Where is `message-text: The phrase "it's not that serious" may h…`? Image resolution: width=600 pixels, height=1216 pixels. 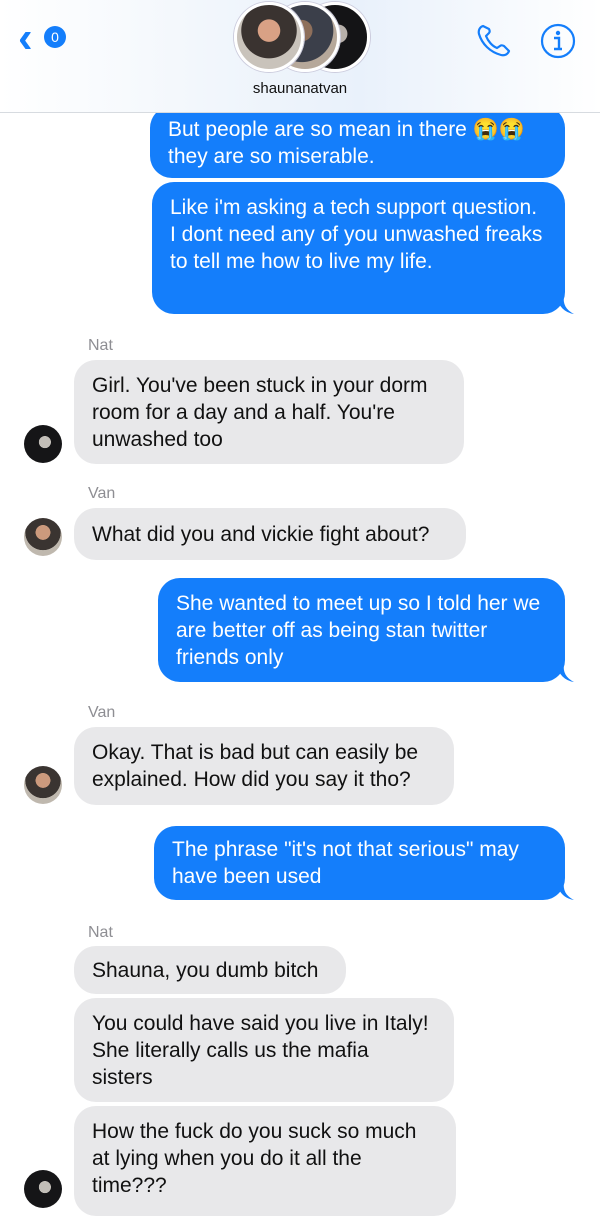 message-text: The phrase "it's not that serious" may h… is located at coordinates (345, 863).